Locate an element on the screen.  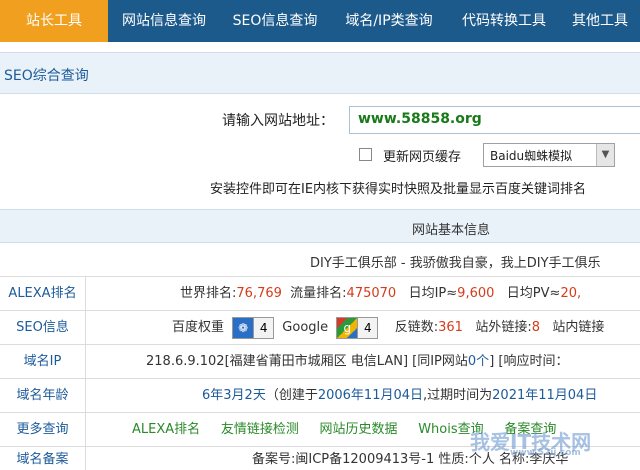
chevron-down-icon: ▼ is located at coordinates (605, 155).